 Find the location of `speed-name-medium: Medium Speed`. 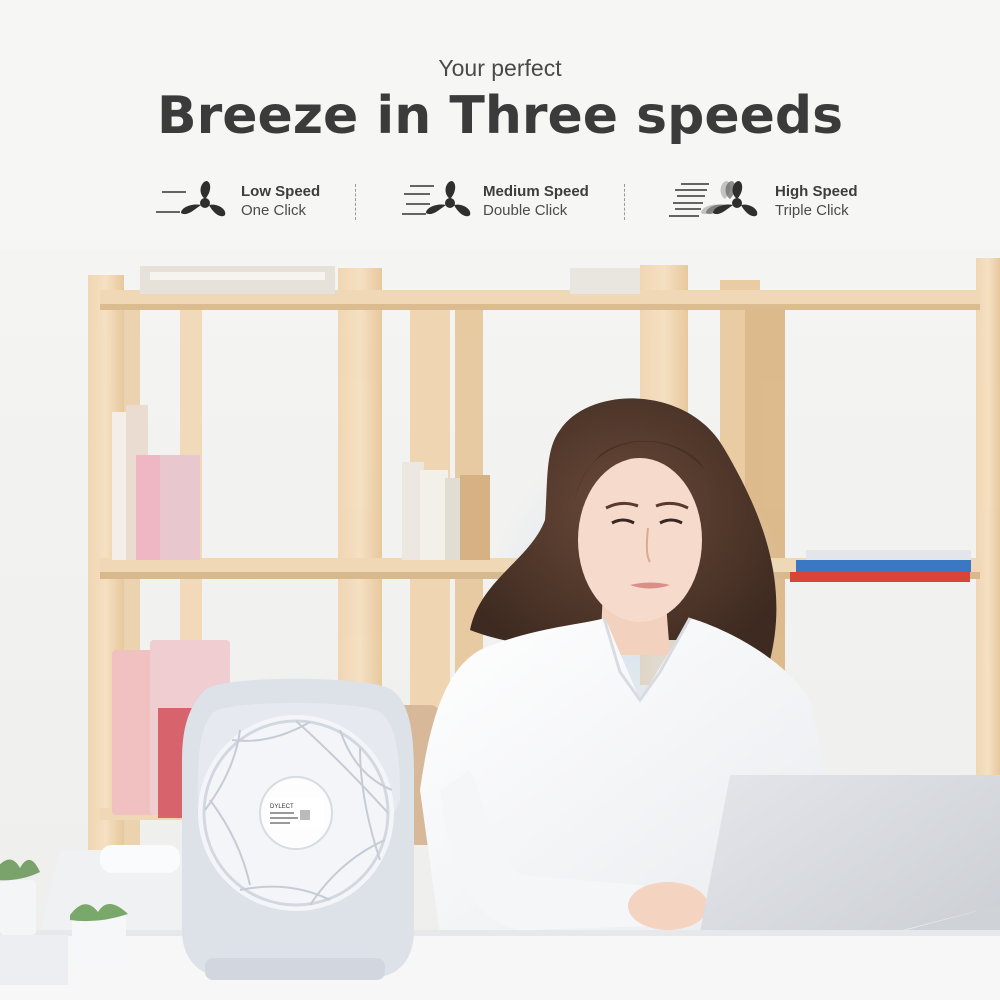

speed-name-medium: Medium Speed is located at coordinates (536, 191).